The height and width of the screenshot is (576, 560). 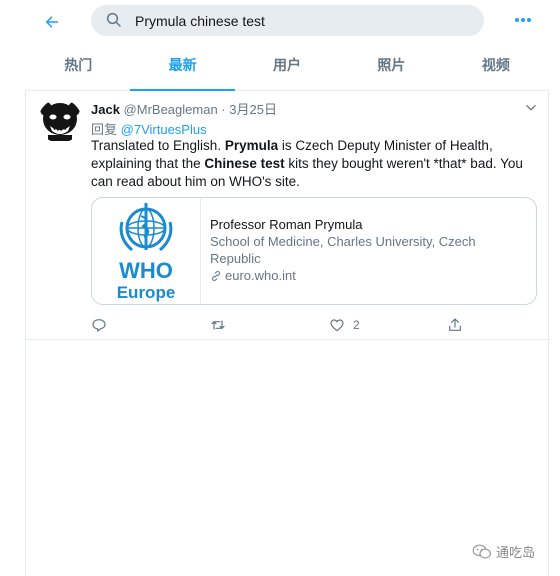 I want to click on tab-latest: 最新, so click(x=183, y=68).